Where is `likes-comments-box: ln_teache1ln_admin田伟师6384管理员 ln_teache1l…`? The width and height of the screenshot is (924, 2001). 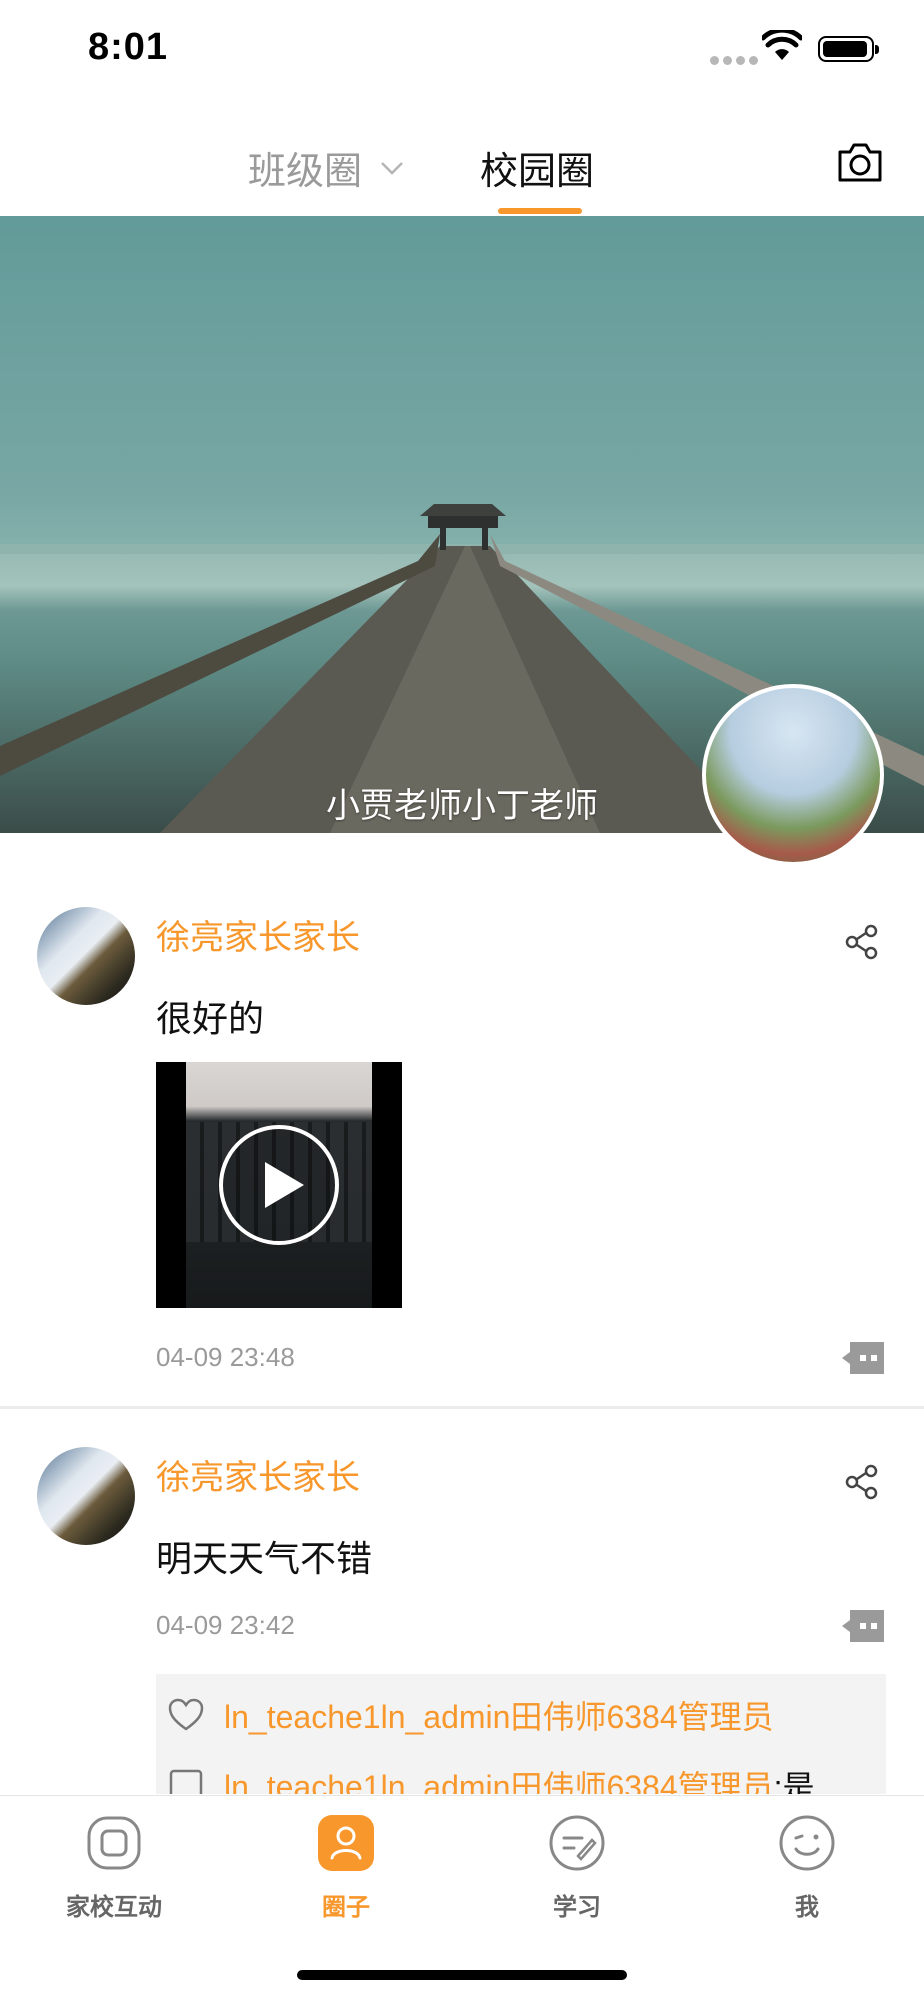
likes-comments-box: ln_teache1ln_admin田伟师6384管理员 ln_teache1l… is located at coordinates (521, 1734).